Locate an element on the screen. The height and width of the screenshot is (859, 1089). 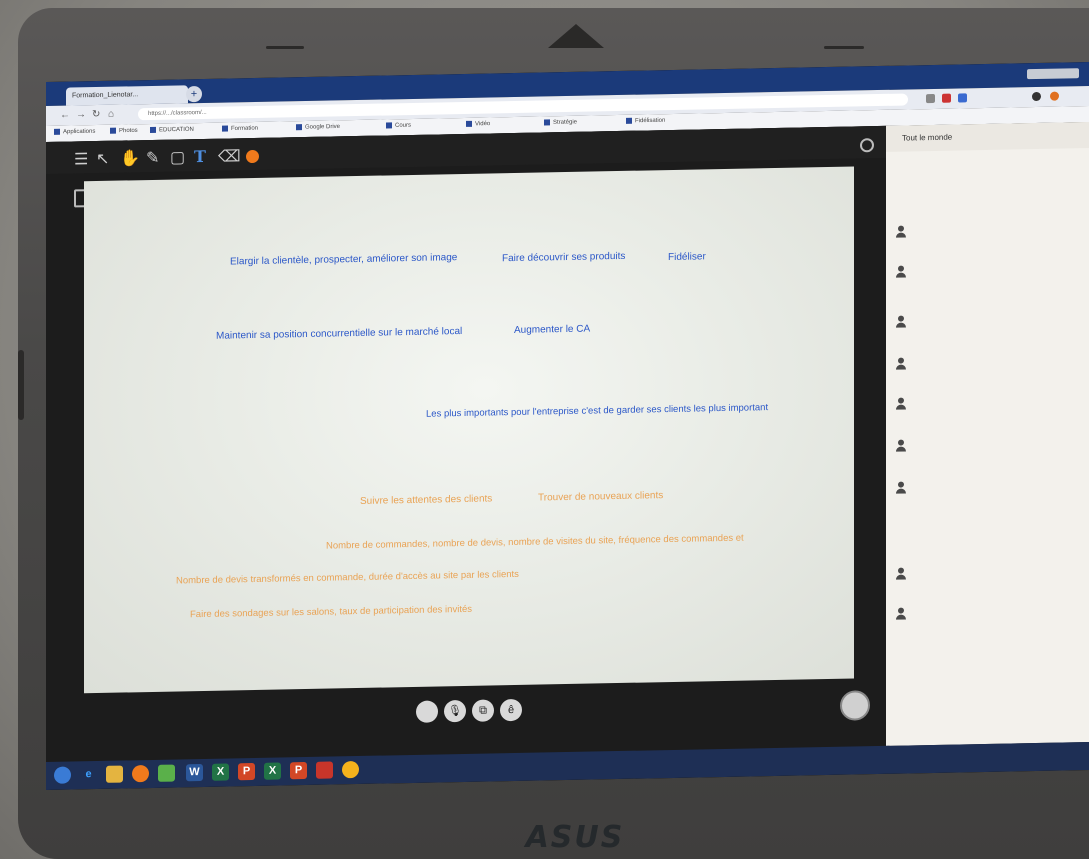
microphone-icon: 🎙 is located at coordinates (455, 711).